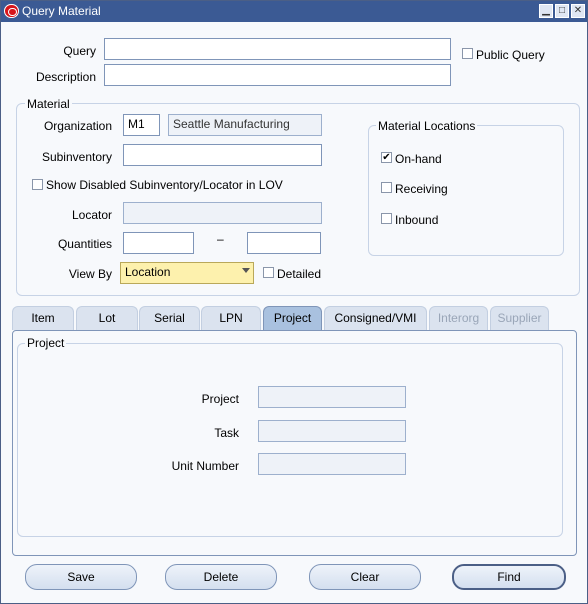 The image size is (588, 604). Describe the element at coordinates (332, 397) in the screenshot. I see `project-field` at that location.